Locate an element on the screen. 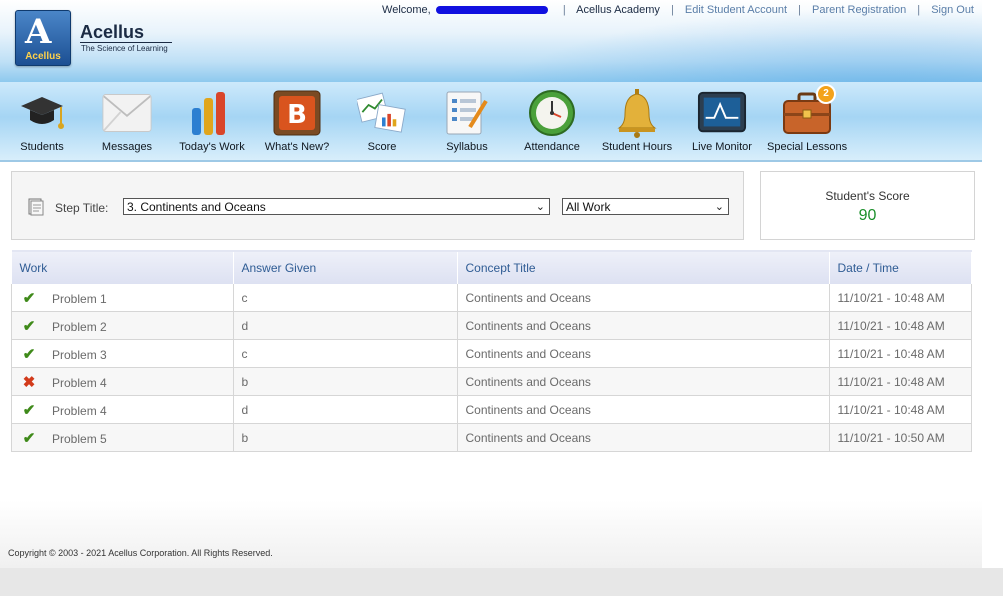  graduation-cap-icon is located at coordinates (42, 113).